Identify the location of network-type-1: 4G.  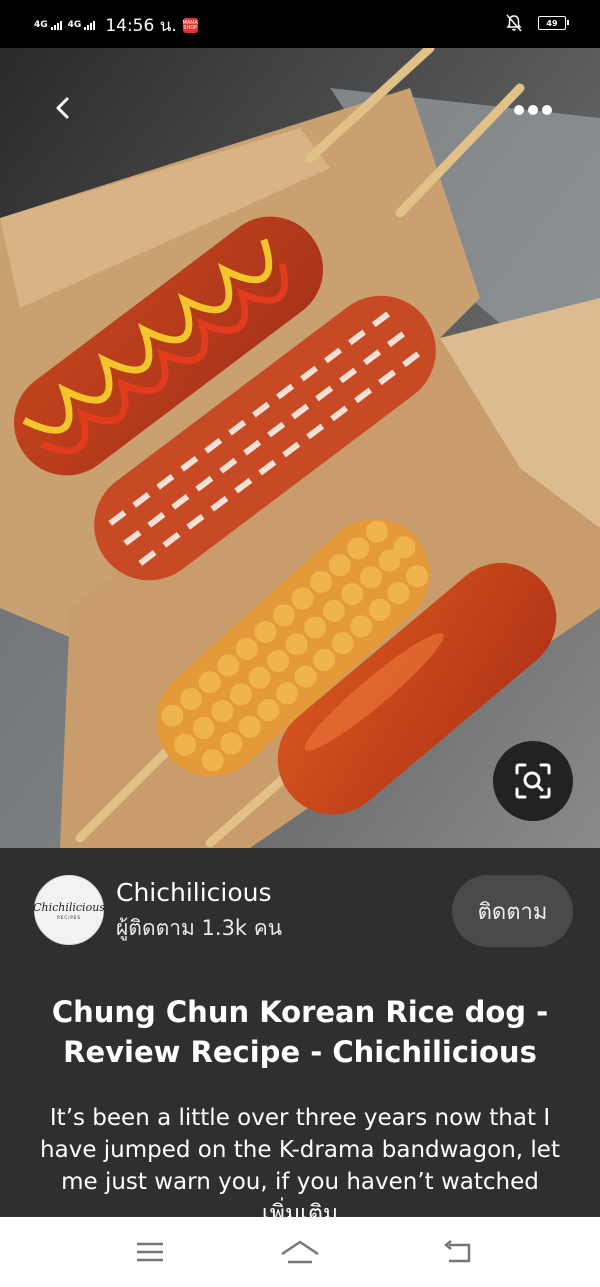
(41, 25).